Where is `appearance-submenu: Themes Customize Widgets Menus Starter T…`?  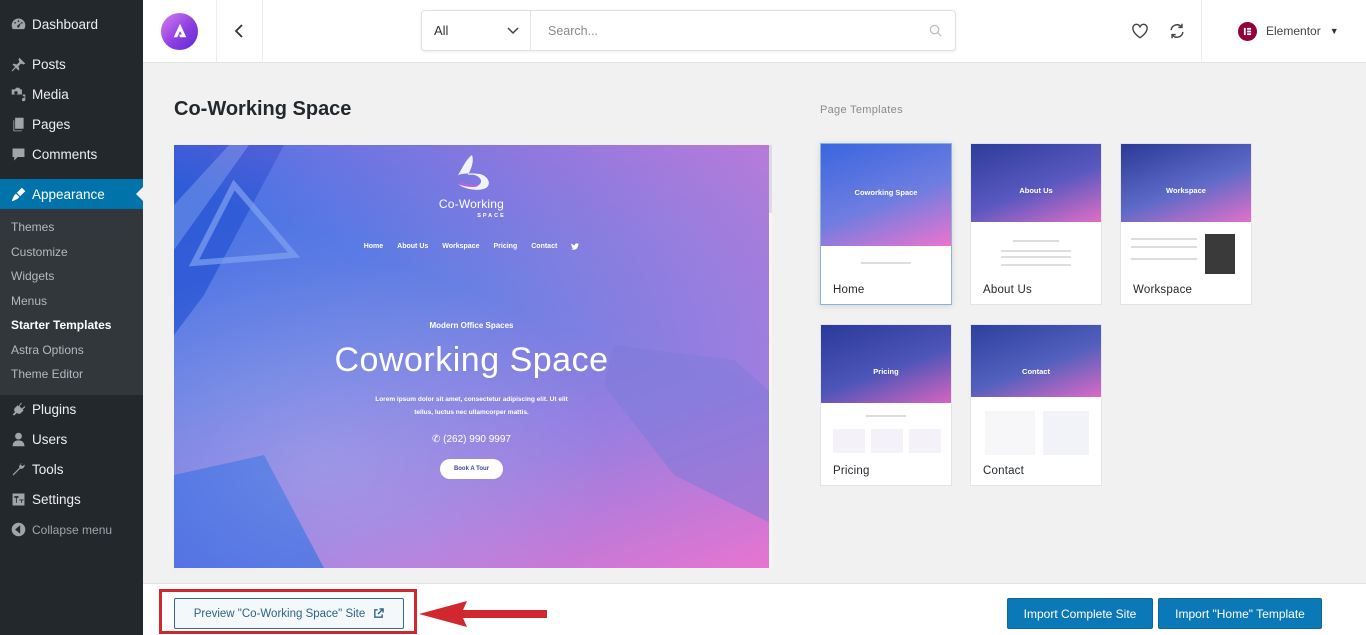 appearance-submenu: Themes Customize Widgets Menus Starter T… is located at coordinates (71, 302).